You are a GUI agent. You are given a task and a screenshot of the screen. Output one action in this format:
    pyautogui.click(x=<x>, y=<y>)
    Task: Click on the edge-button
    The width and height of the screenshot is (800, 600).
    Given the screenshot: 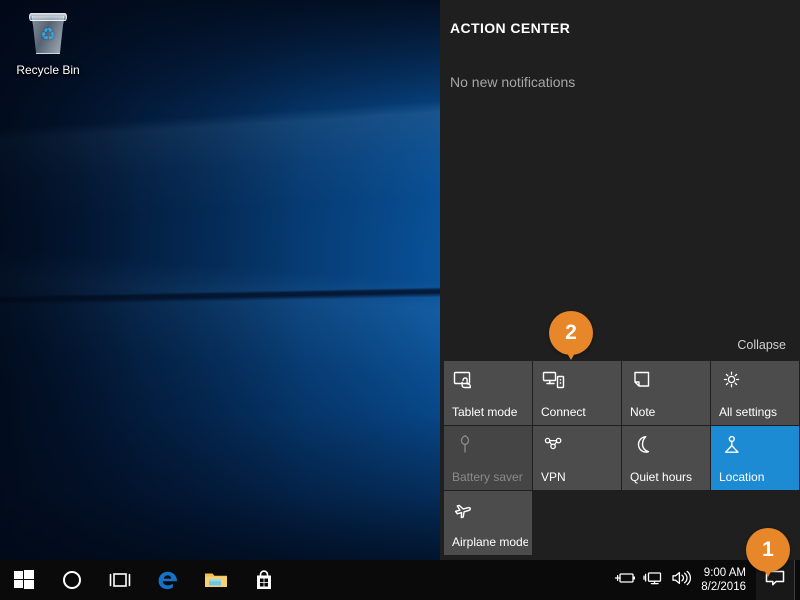 What is the action you would take?
    pyautogui.click(x=168, y=580)
    